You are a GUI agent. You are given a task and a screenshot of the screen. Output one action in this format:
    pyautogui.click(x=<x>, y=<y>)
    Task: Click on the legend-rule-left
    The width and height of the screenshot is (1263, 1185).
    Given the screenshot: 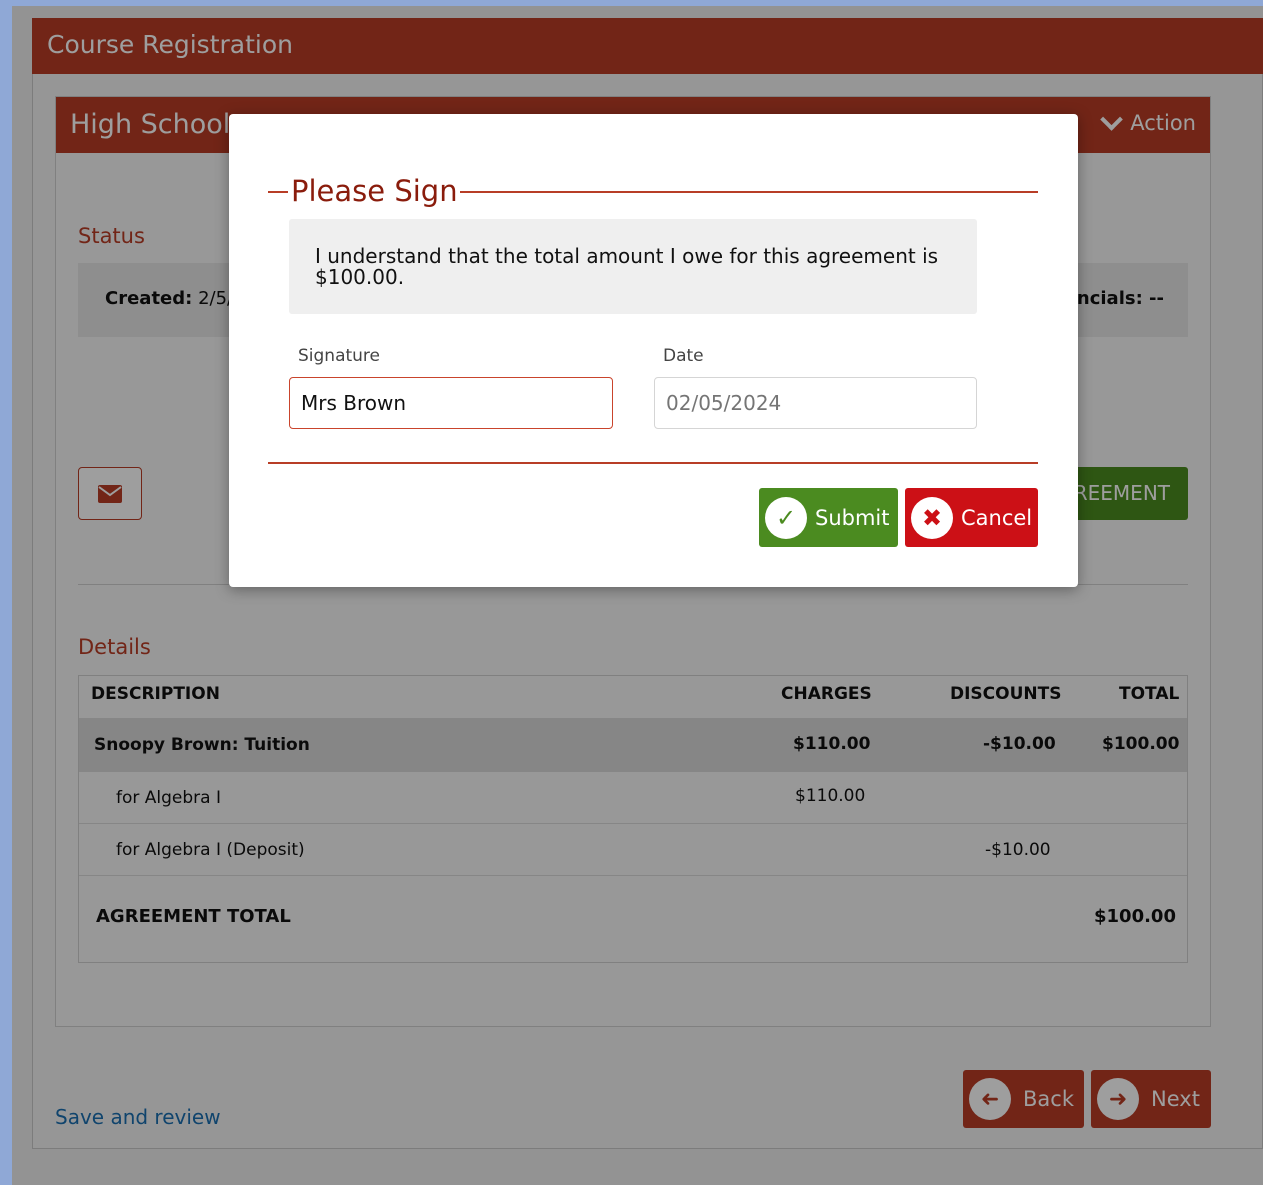 What is the action you would take?
    pyautogui.click(x=278, y=192)
    